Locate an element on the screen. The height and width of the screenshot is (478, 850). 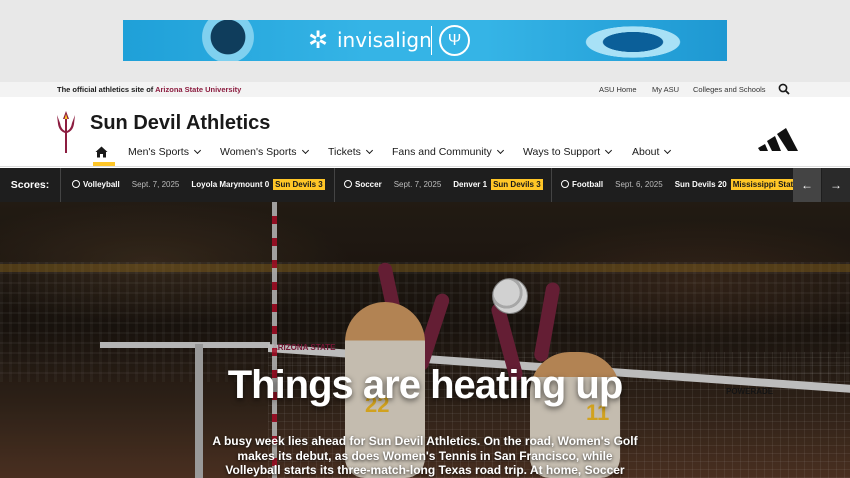
ad-star-icon: ✲ is located at coordinates (318, 40).